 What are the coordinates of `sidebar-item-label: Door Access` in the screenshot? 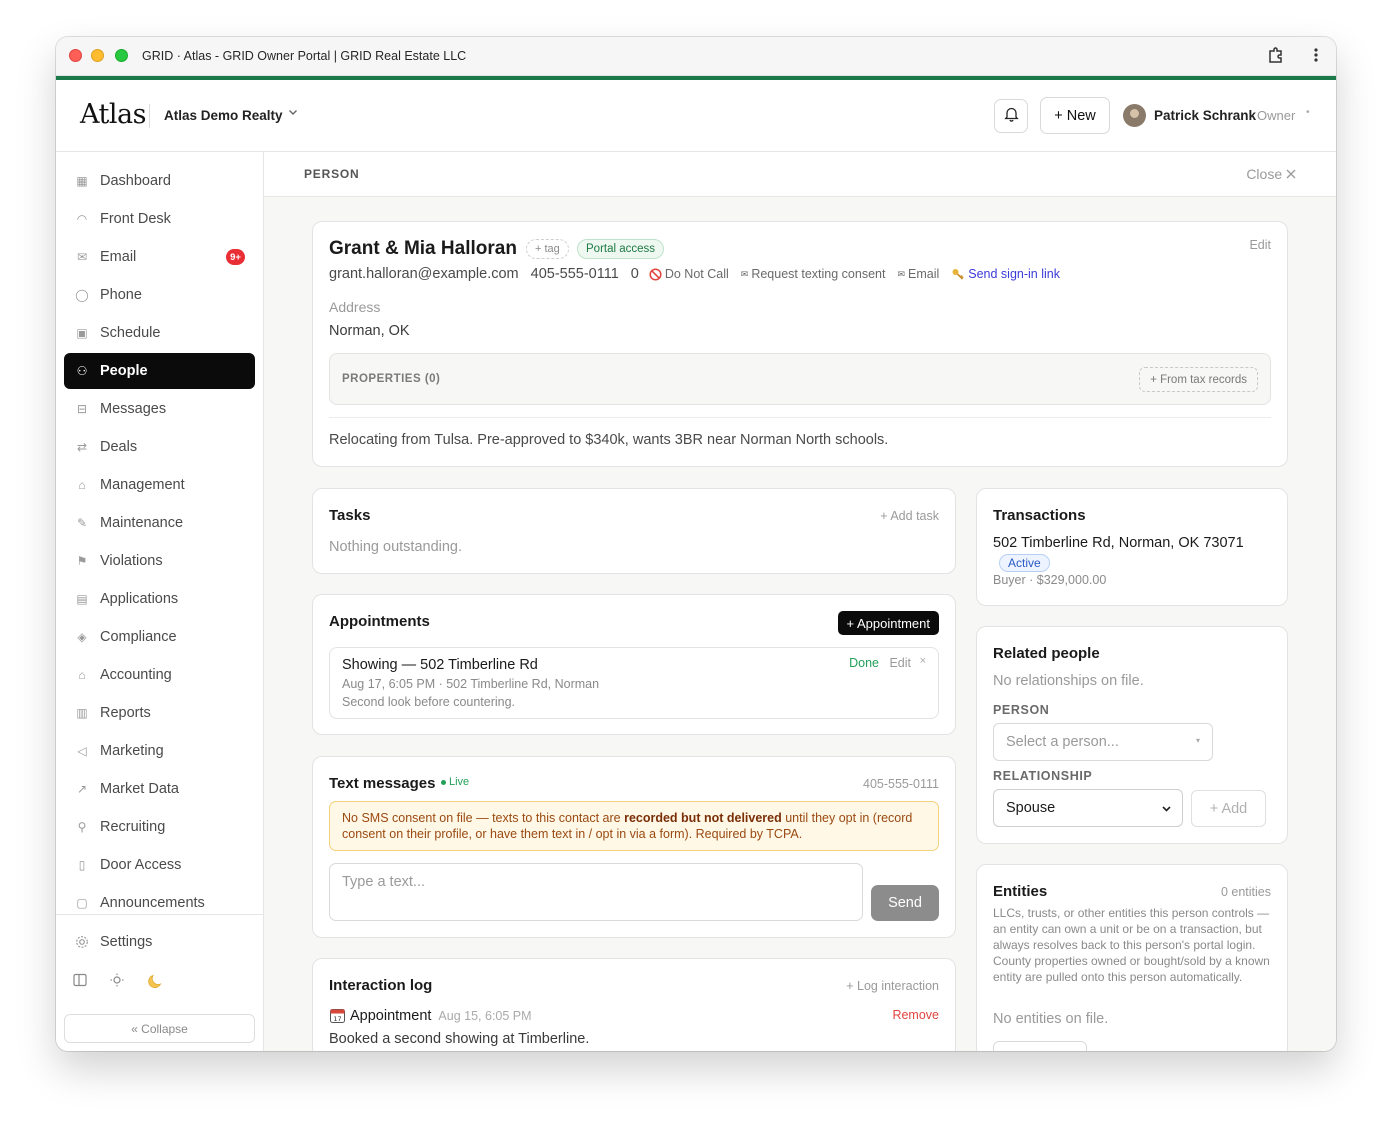 It's located at (141, 865).